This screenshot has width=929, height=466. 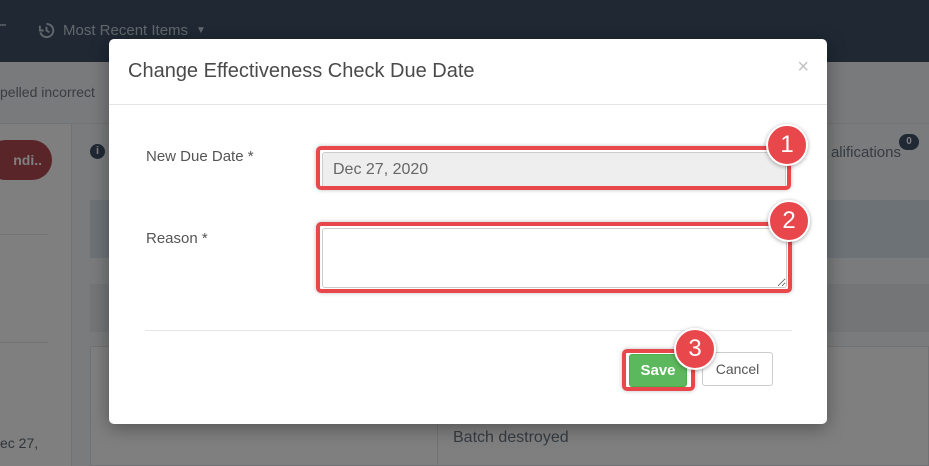 I want to click on new-due-date-label: New Due Date *, so click(x=200, y=156).